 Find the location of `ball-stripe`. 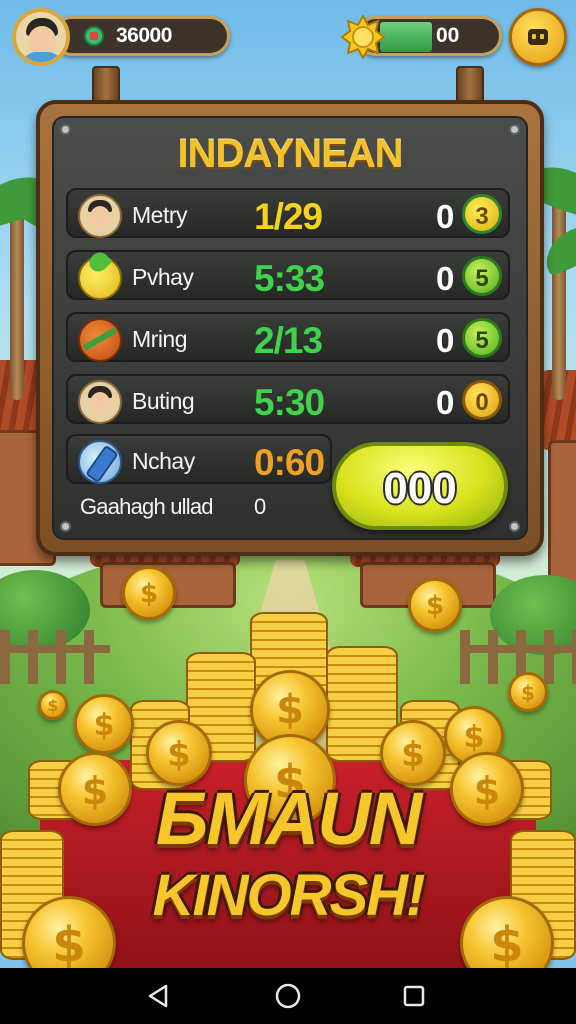

ball-stripe is located at coordinates (100, 339).